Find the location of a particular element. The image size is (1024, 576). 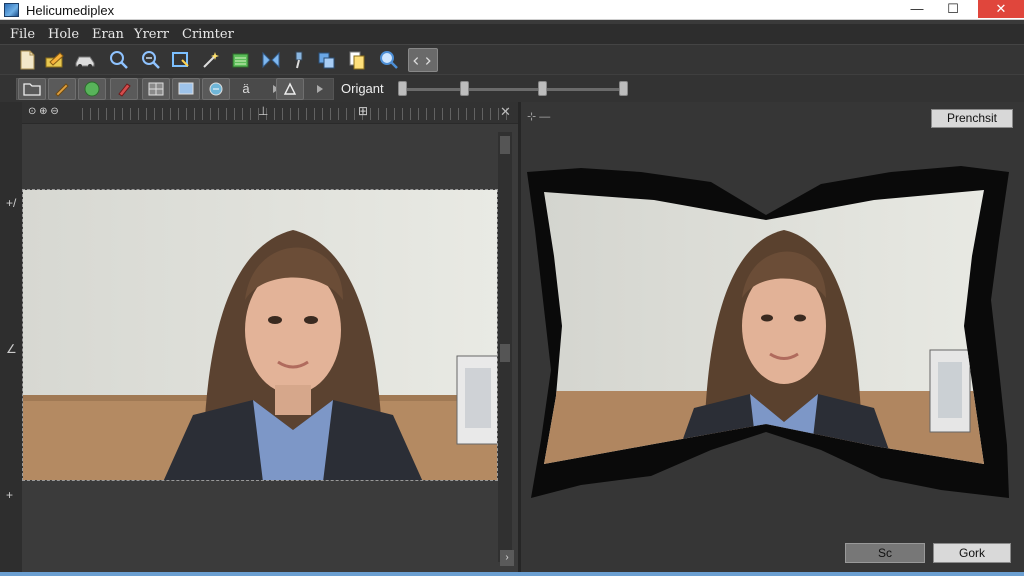

origin-slider-track is located at coordinates (513, 89).